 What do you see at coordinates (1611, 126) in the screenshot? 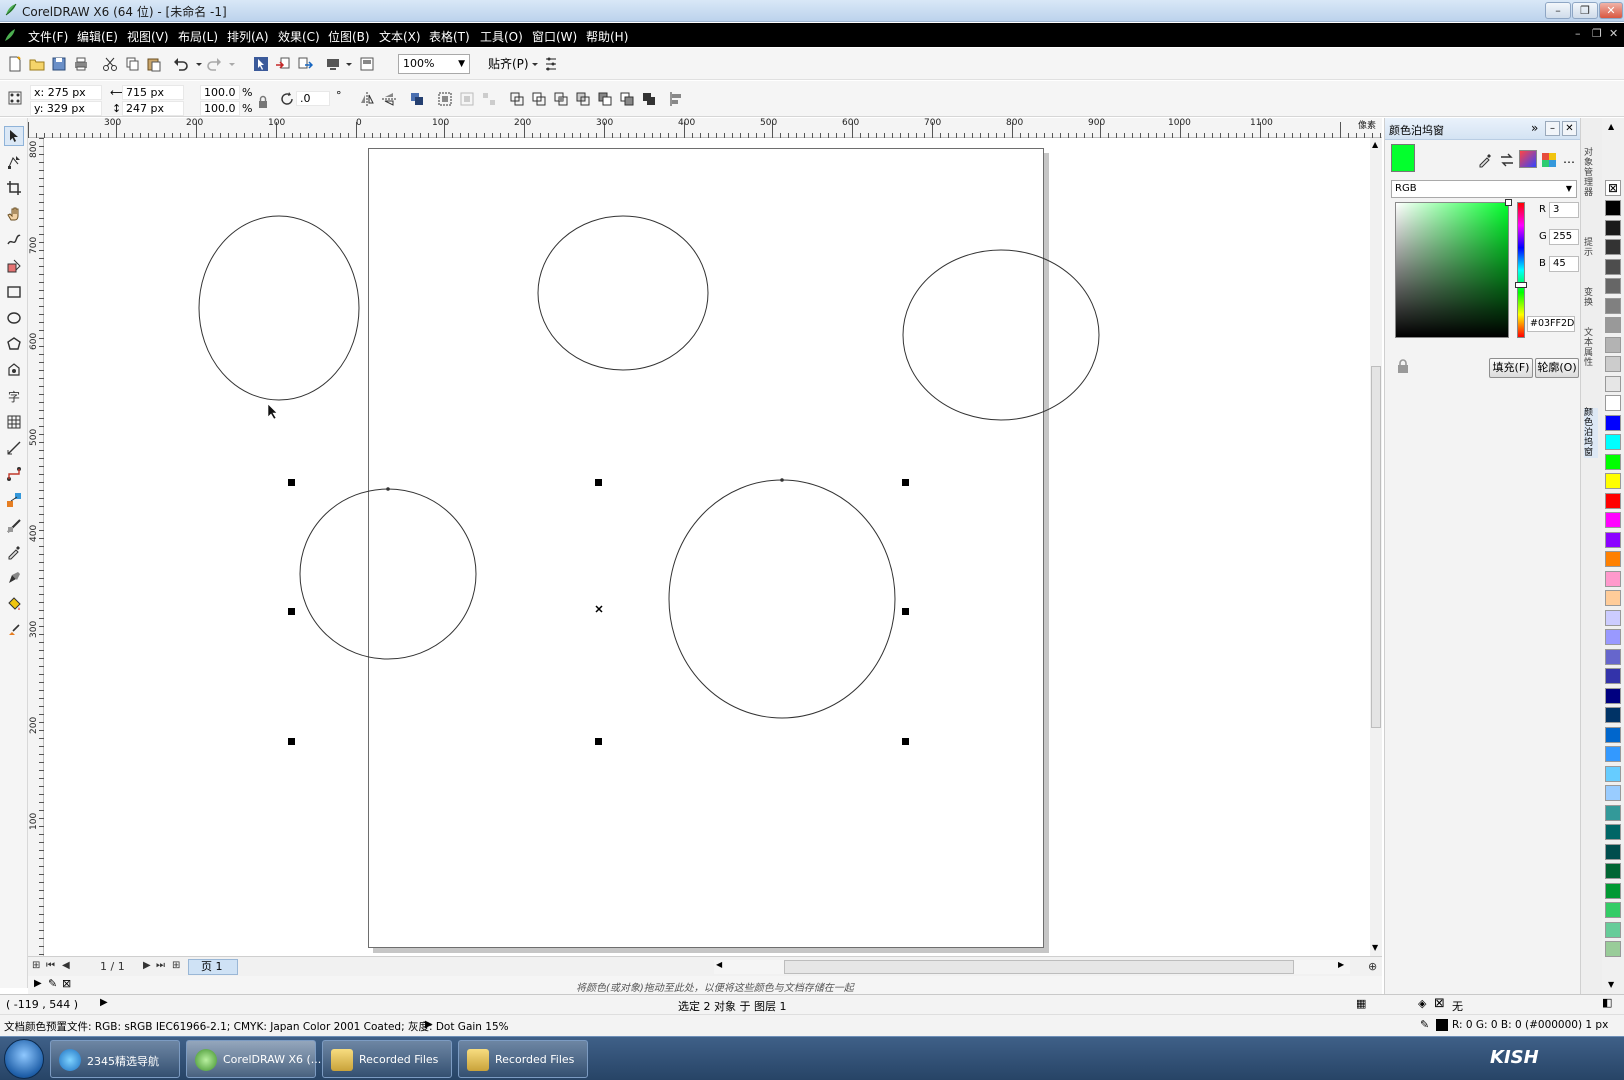
I see `palette-scroll-up-icon: ▲` at bounding box center [1611, 126].